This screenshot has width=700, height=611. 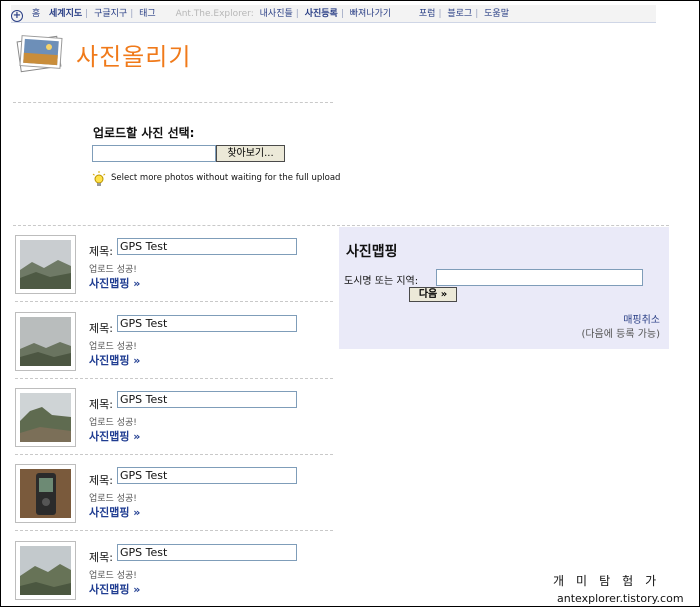 I want to click on nav-forum: 포럼, so click(x=427, y=14).